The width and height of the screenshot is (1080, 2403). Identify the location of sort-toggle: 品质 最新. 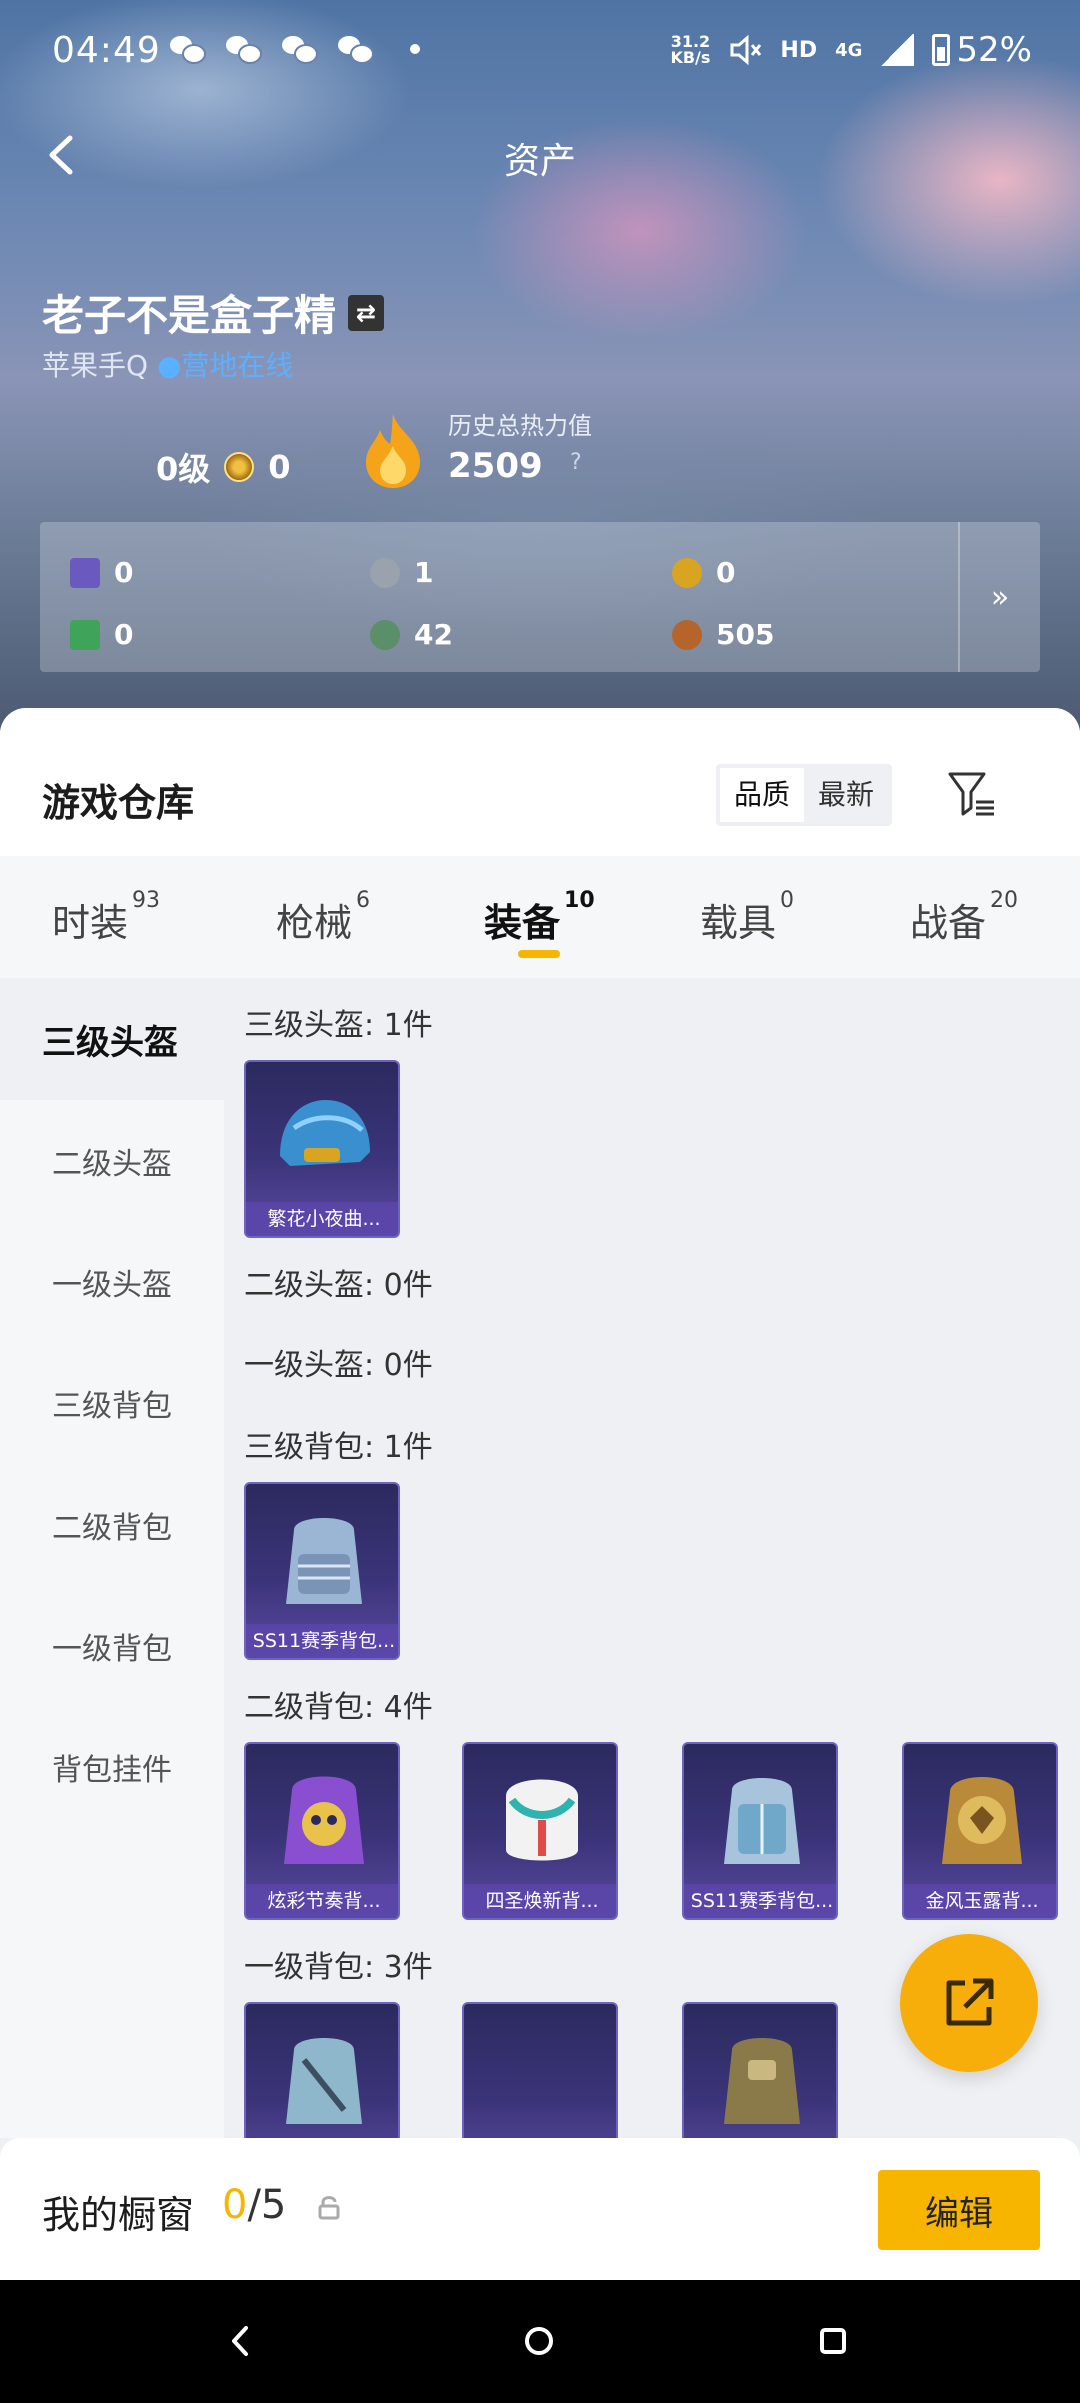
(804, 795).